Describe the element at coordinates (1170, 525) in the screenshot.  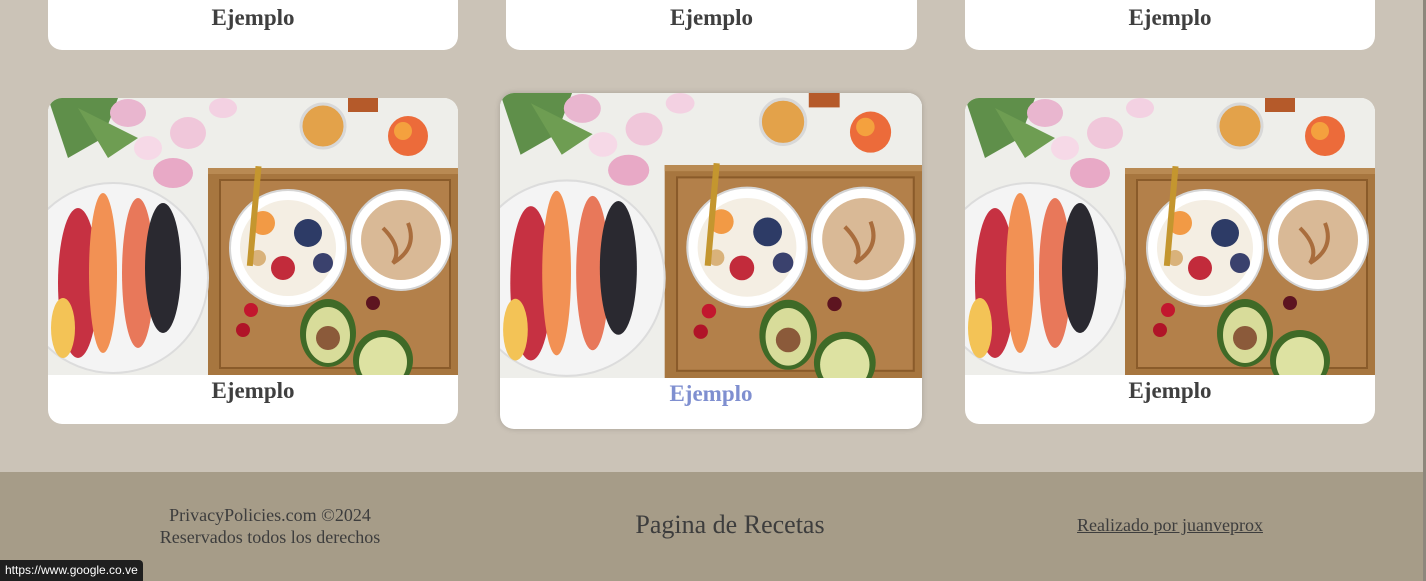
I see `author-credit-link: Realizado por juanveprox` at that location.